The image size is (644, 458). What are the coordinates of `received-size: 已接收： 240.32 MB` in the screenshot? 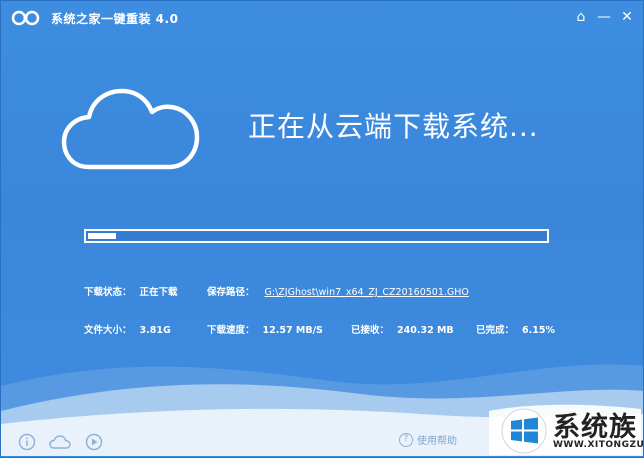 It's located at (402, 329).